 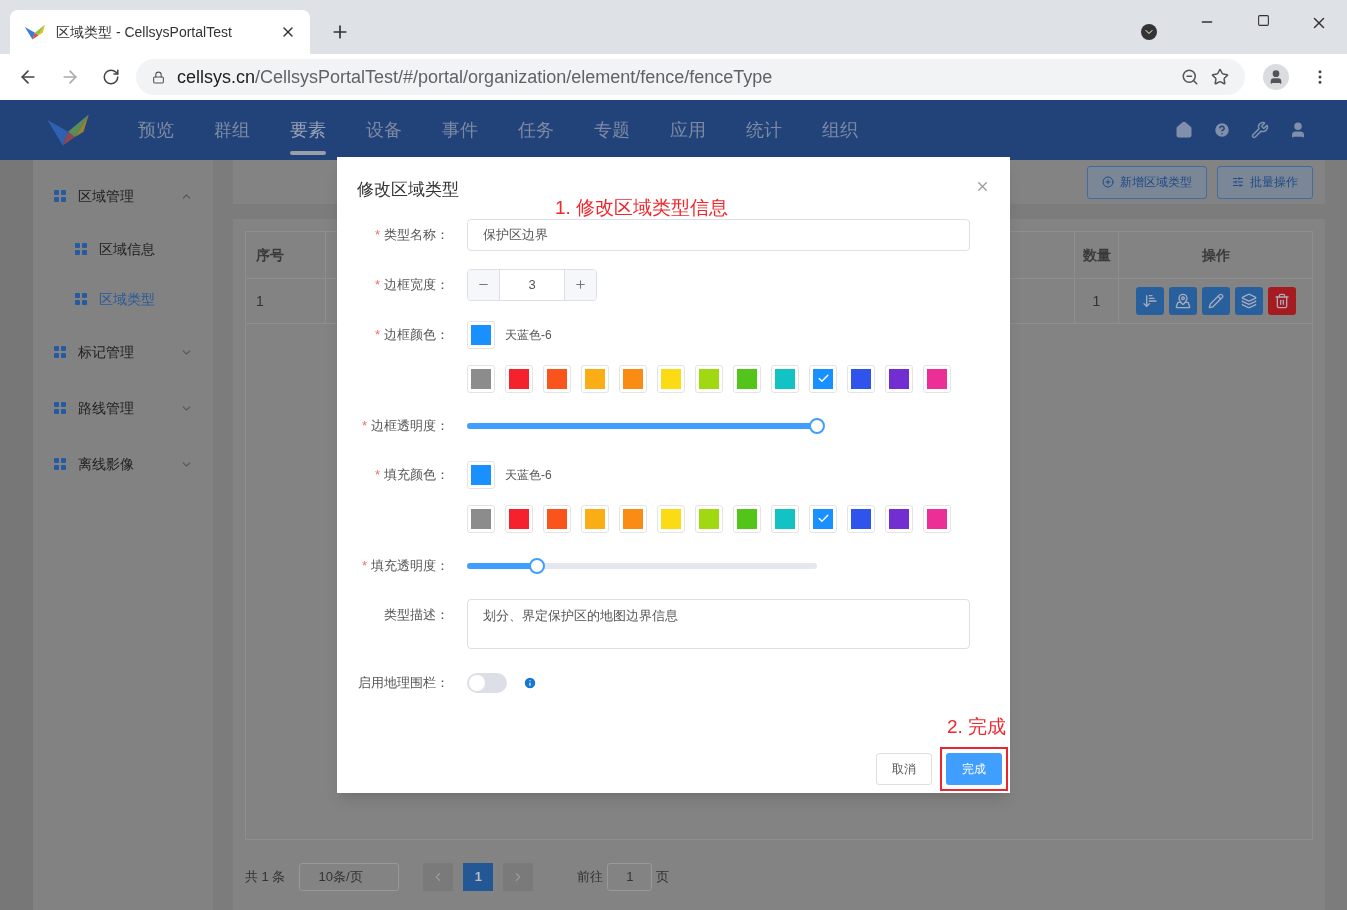 I want to click on confirm-button: 完成, so click(x=974, y=769).